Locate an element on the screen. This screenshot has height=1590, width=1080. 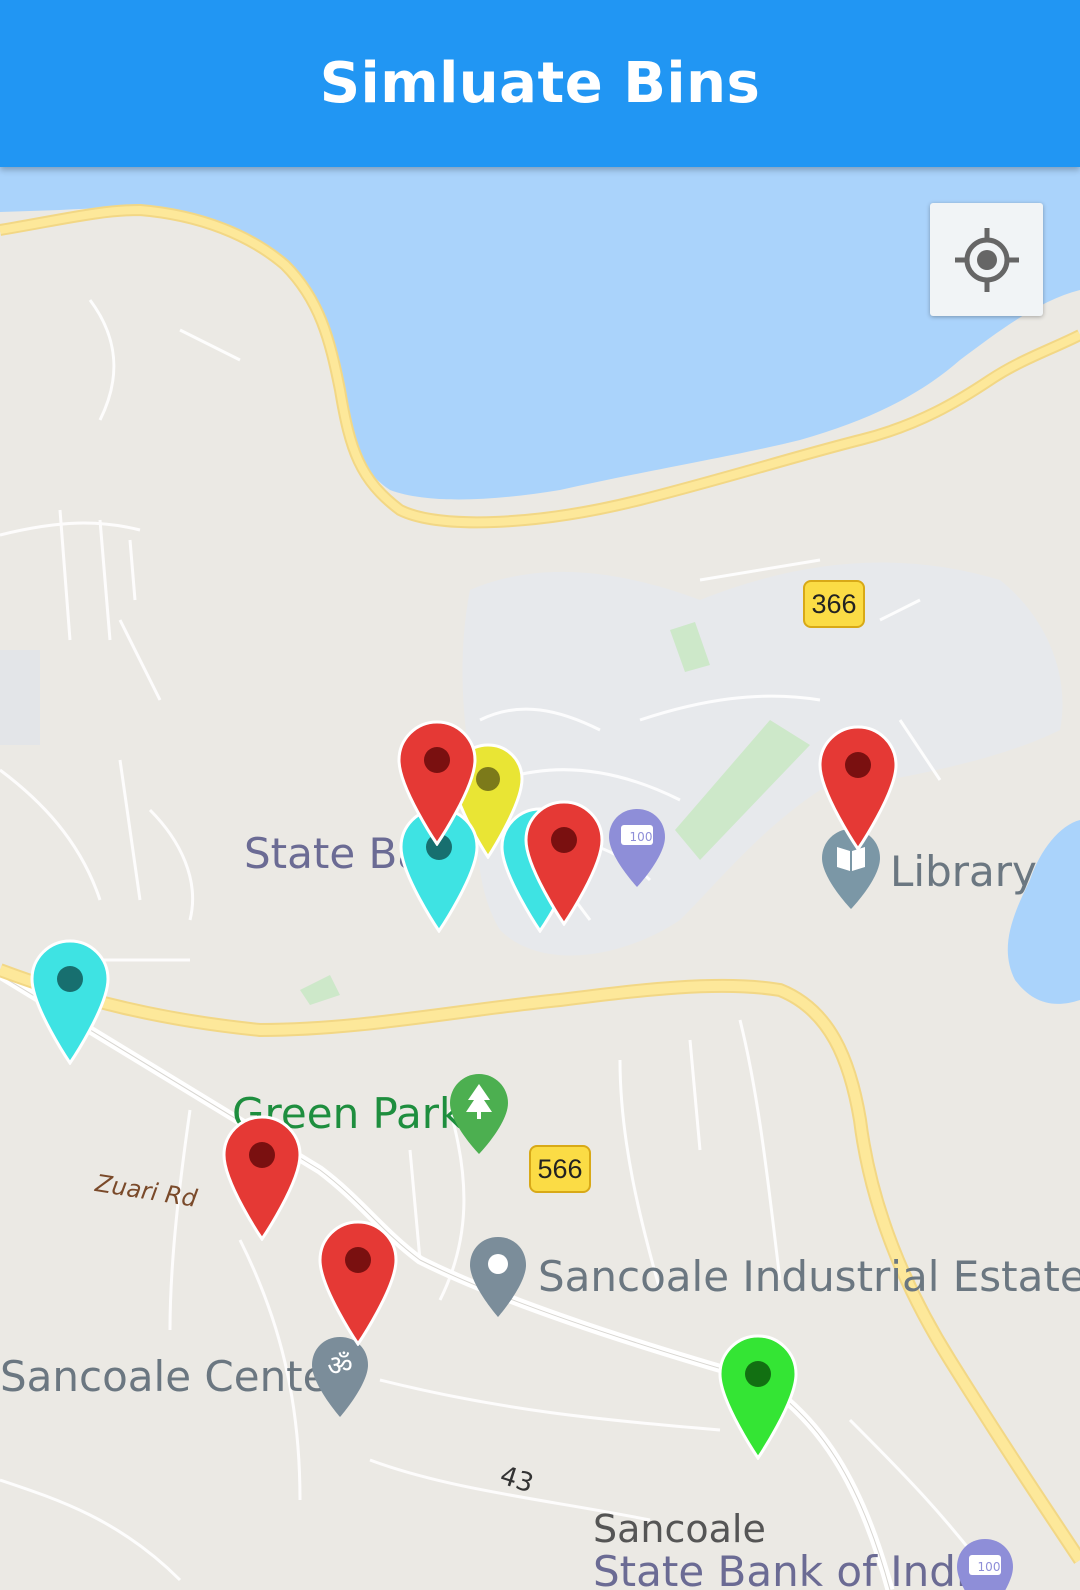
park-icon is located at coordinates (479, 1114).